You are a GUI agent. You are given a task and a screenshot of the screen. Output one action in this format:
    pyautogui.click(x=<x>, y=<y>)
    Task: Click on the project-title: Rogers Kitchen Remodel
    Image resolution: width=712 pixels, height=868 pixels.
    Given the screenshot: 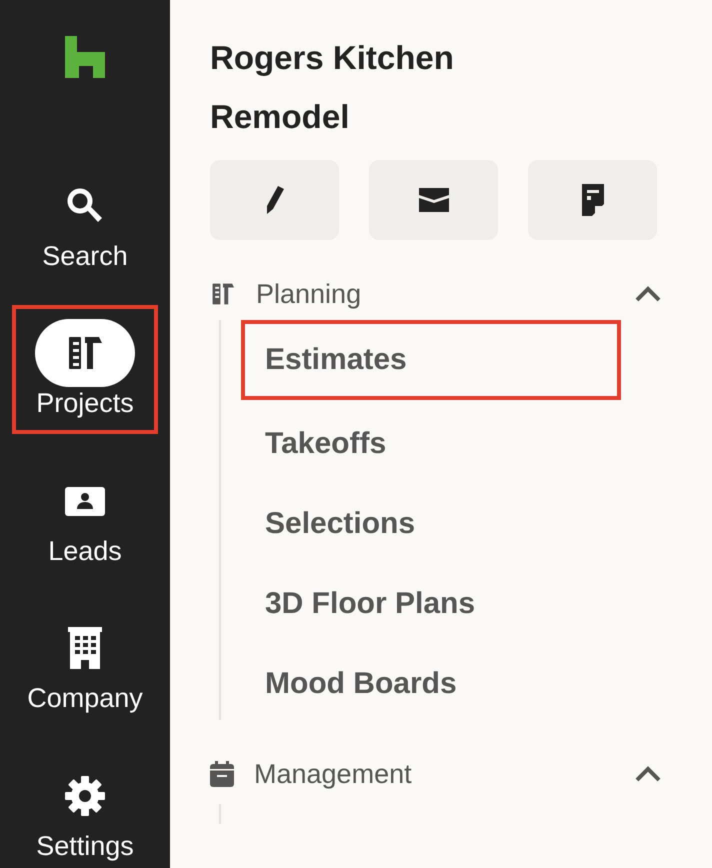 What is the action you would take?
    pyautogui.click(x=332, y=87)
    